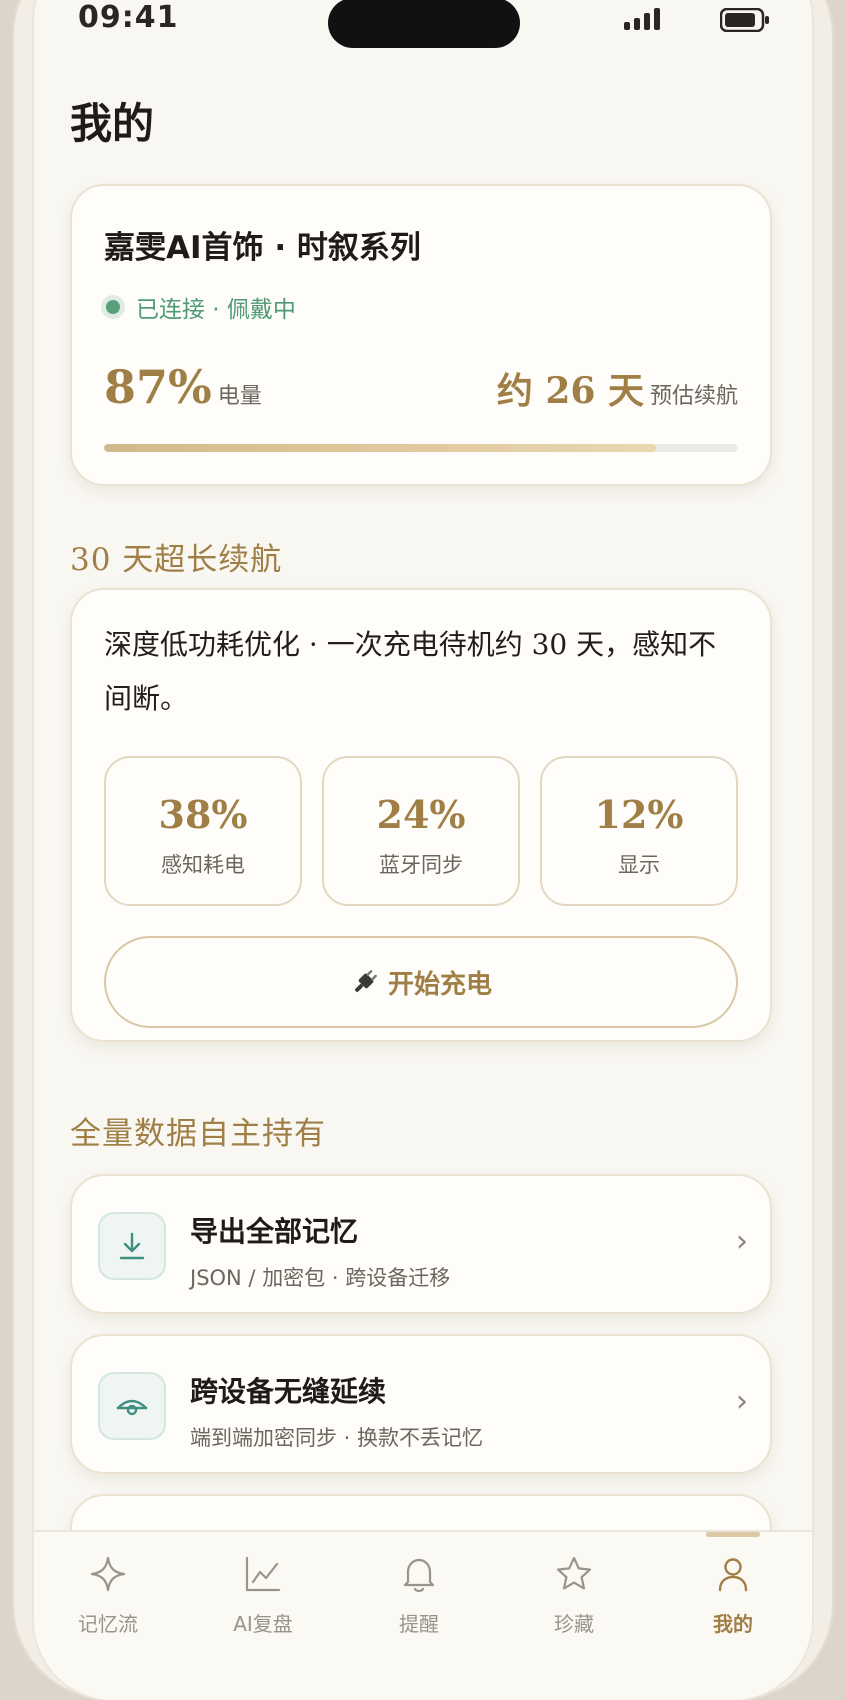 This screenshot has width=846, height=1700. What do you see at coordinates (574, 1624) in the screenshot?
I see `tab-label: 珍藏` at bounding box center [574, 1624].